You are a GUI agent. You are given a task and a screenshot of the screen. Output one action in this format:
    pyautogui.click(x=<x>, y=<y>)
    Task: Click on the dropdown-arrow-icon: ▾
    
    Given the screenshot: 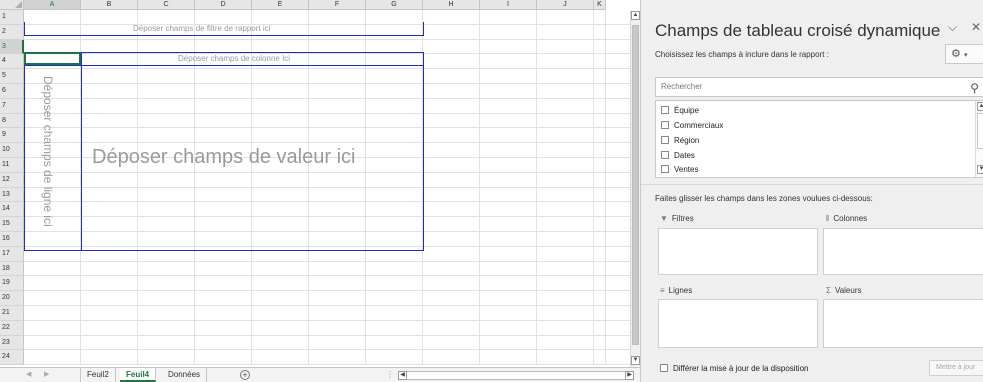 What is the action you would take?
    pyautogui.click(x=965, y=55)
    